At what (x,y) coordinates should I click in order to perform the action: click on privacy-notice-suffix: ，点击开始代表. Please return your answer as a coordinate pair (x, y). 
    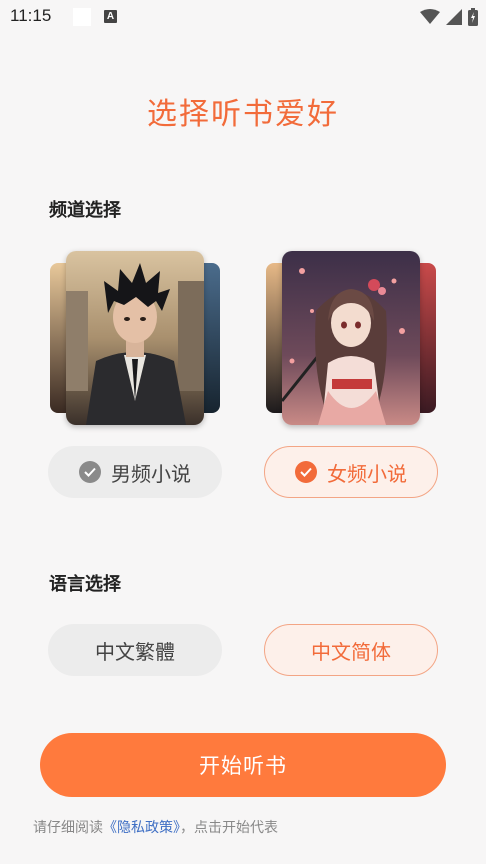
    Looking at the image, I should click on (229, 828).